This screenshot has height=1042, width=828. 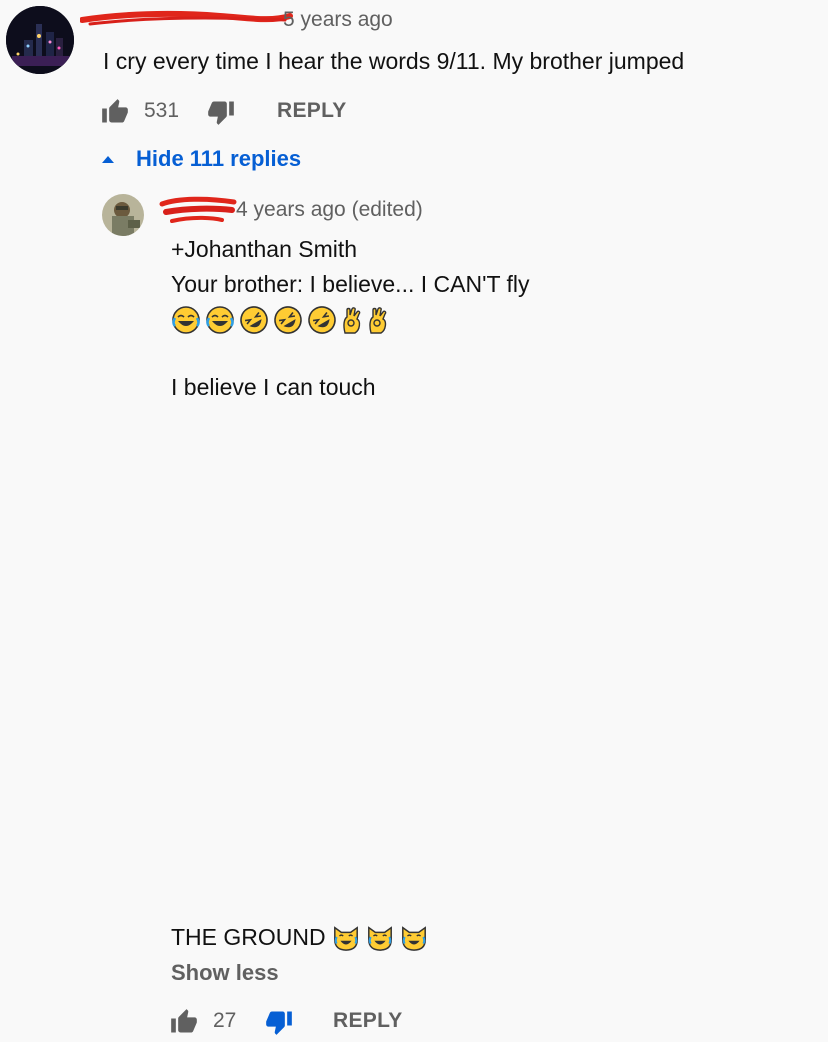 What do you see at coordinates (225, 973) in the screenshot?
I see `show-less-button: Show less` at bounding box center [225, 973].